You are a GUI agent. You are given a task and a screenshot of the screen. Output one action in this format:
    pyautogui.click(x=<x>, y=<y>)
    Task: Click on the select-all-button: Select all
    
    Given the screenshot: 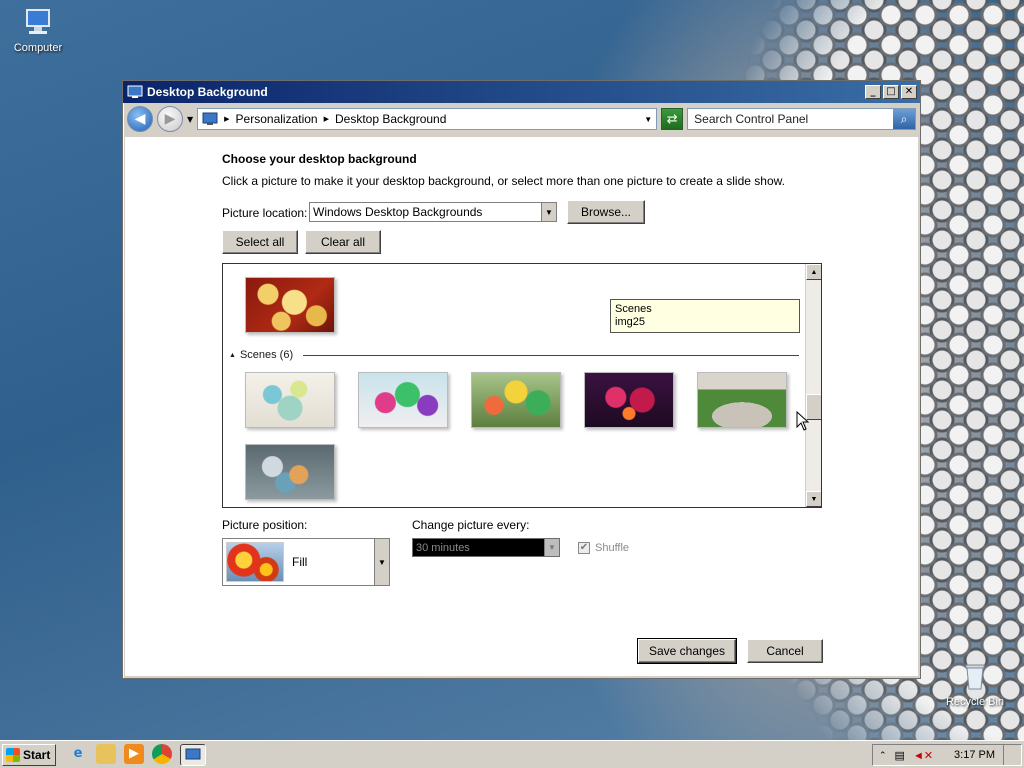 What is the action you would take?
    pyautogui.click(x=260, y=242)
    